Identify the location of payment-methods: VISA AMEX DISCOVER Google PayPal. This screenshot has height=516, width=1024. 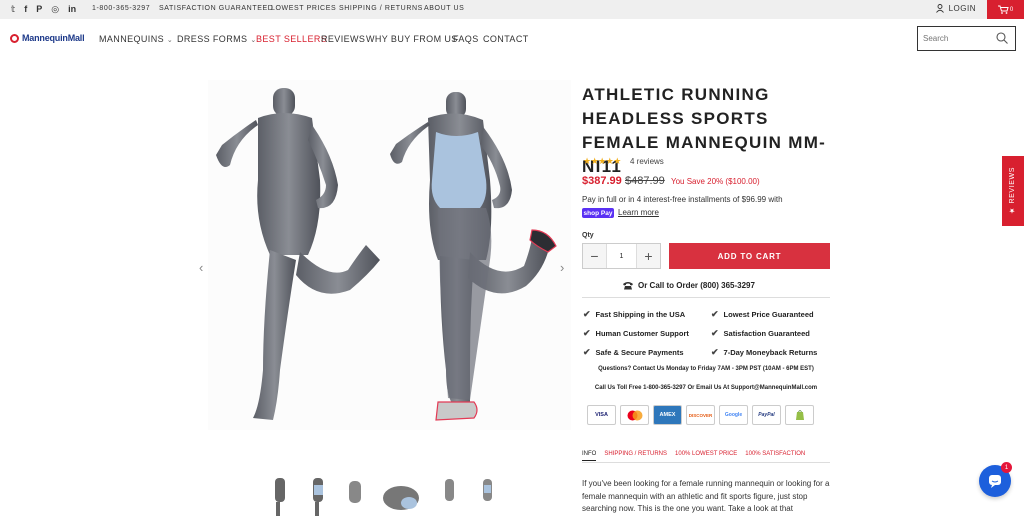
(700, 415).